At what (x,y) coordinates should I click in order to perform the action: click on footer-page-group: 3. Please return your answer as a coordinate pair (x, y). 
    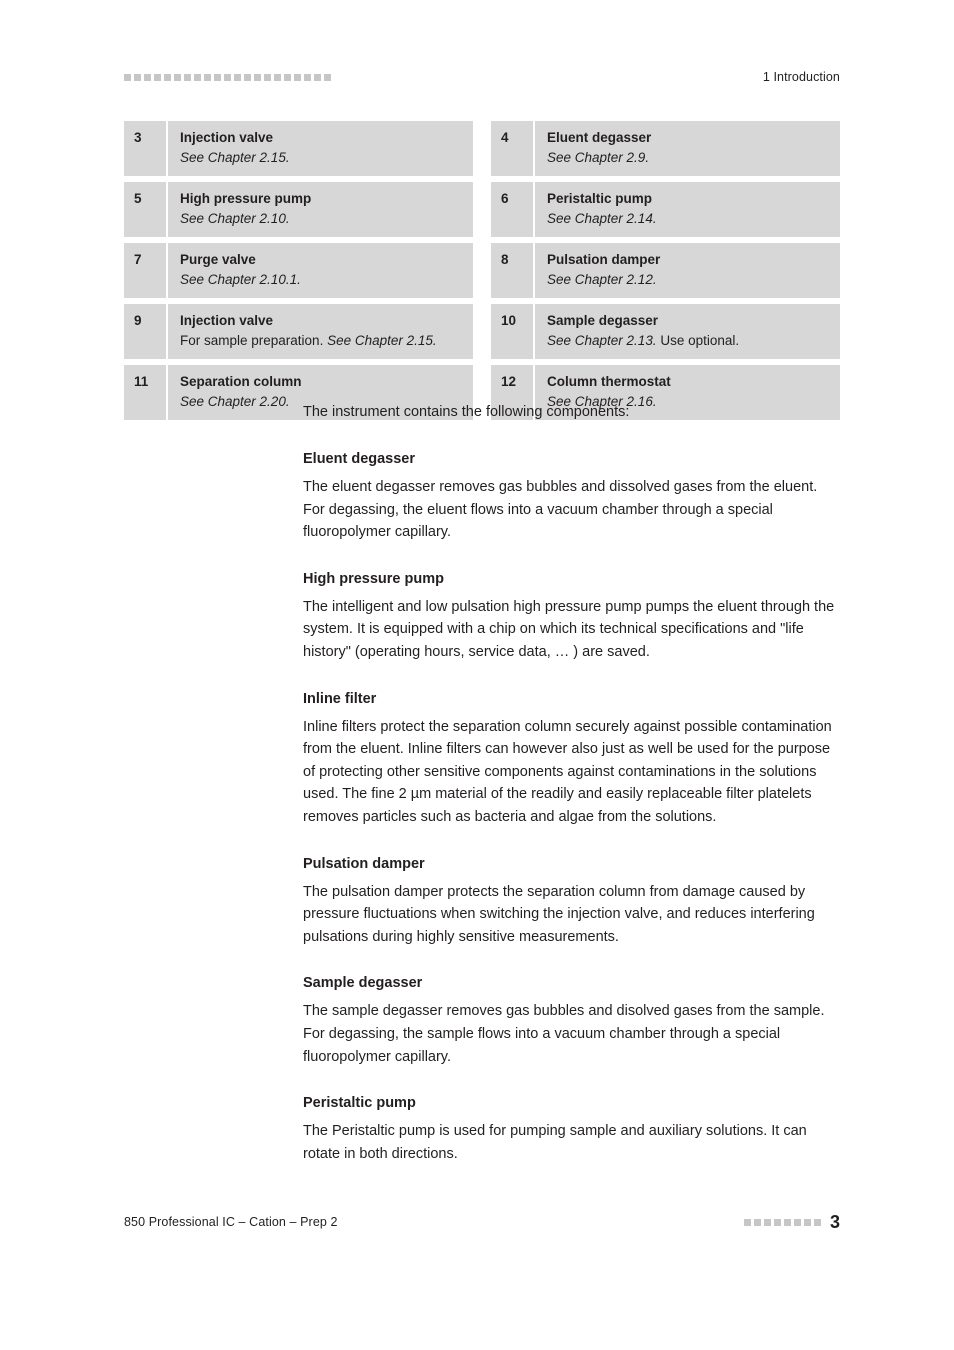
    Looking at the image, I should click on (791, 1222).